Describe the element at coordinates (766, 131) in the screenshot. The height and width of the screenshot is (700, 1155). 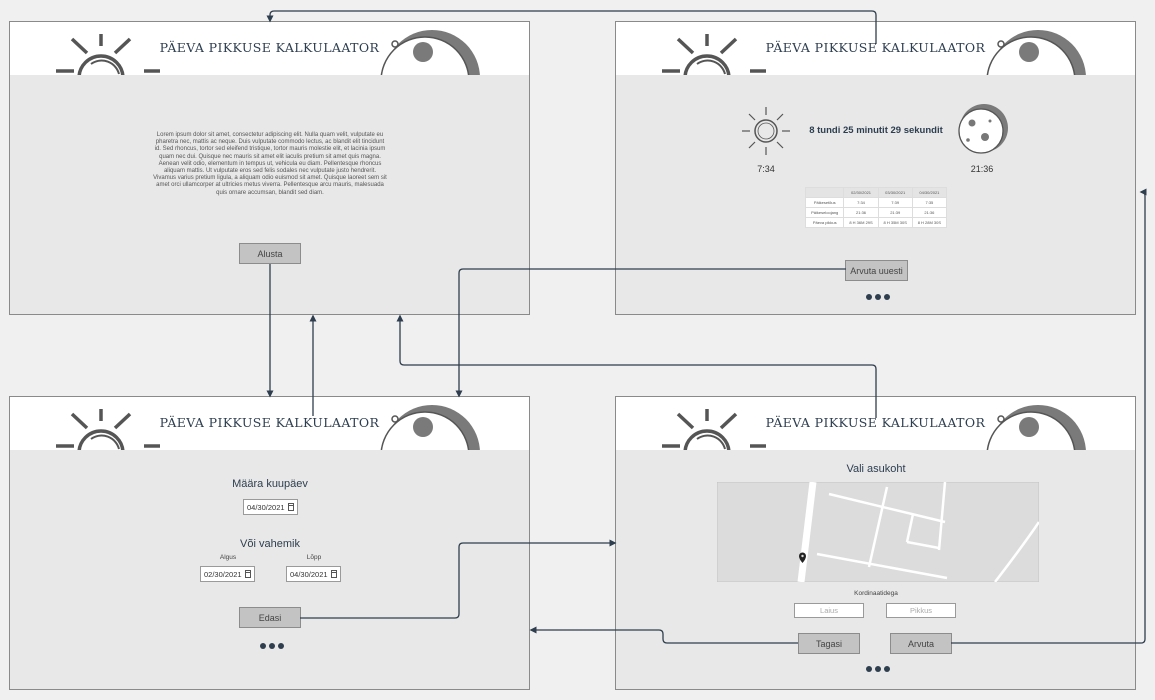
I see `sun-icon` at that location.